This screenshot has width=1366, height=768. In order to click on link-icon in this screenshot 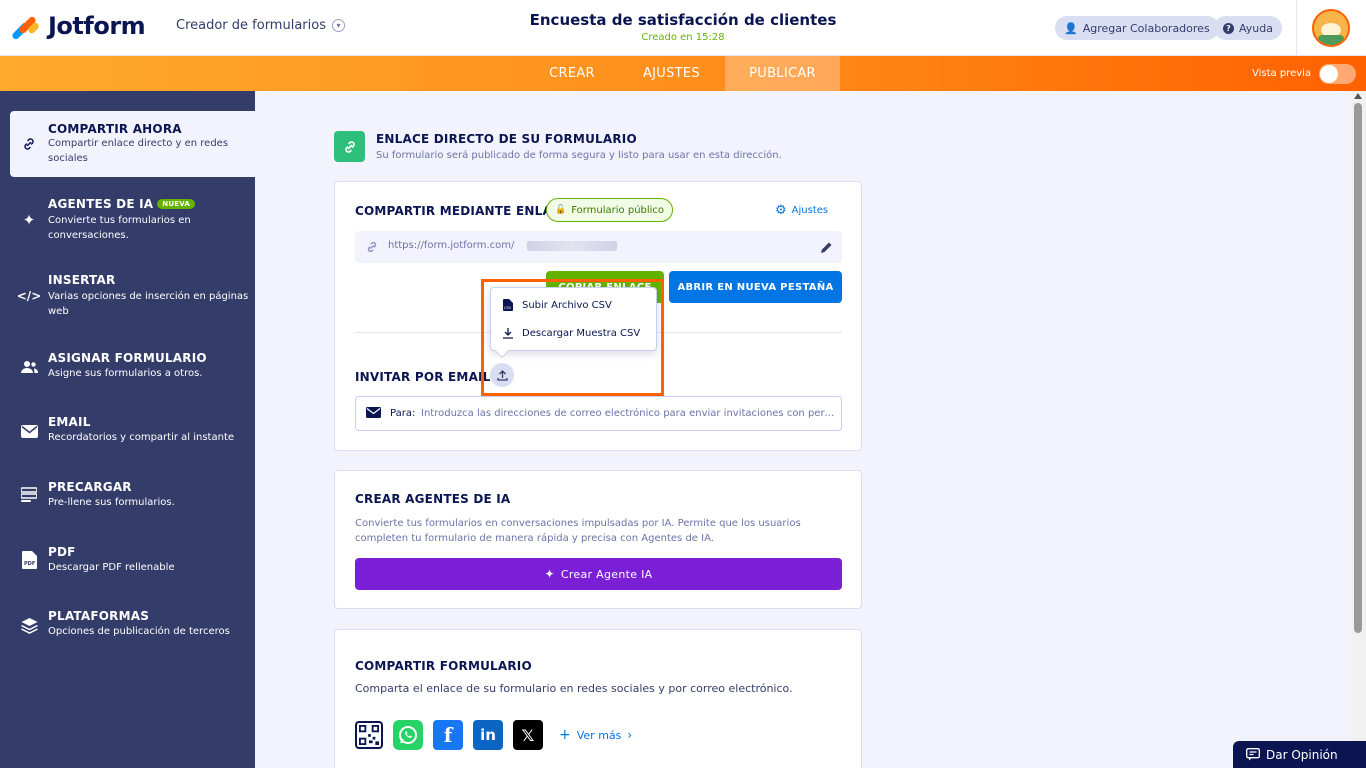, I will do `click(29, 144)`.